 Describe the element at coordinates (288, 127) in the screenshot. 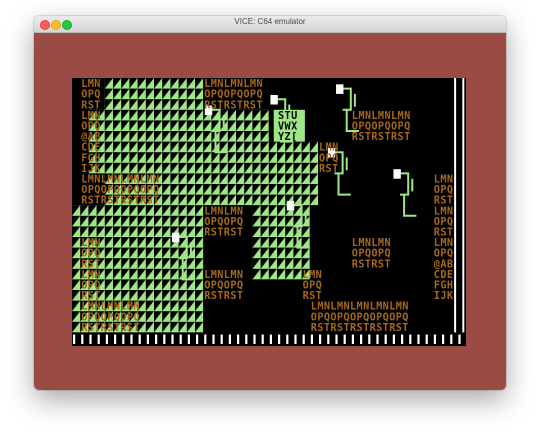

I see `box-text-row: VWX` at that location.